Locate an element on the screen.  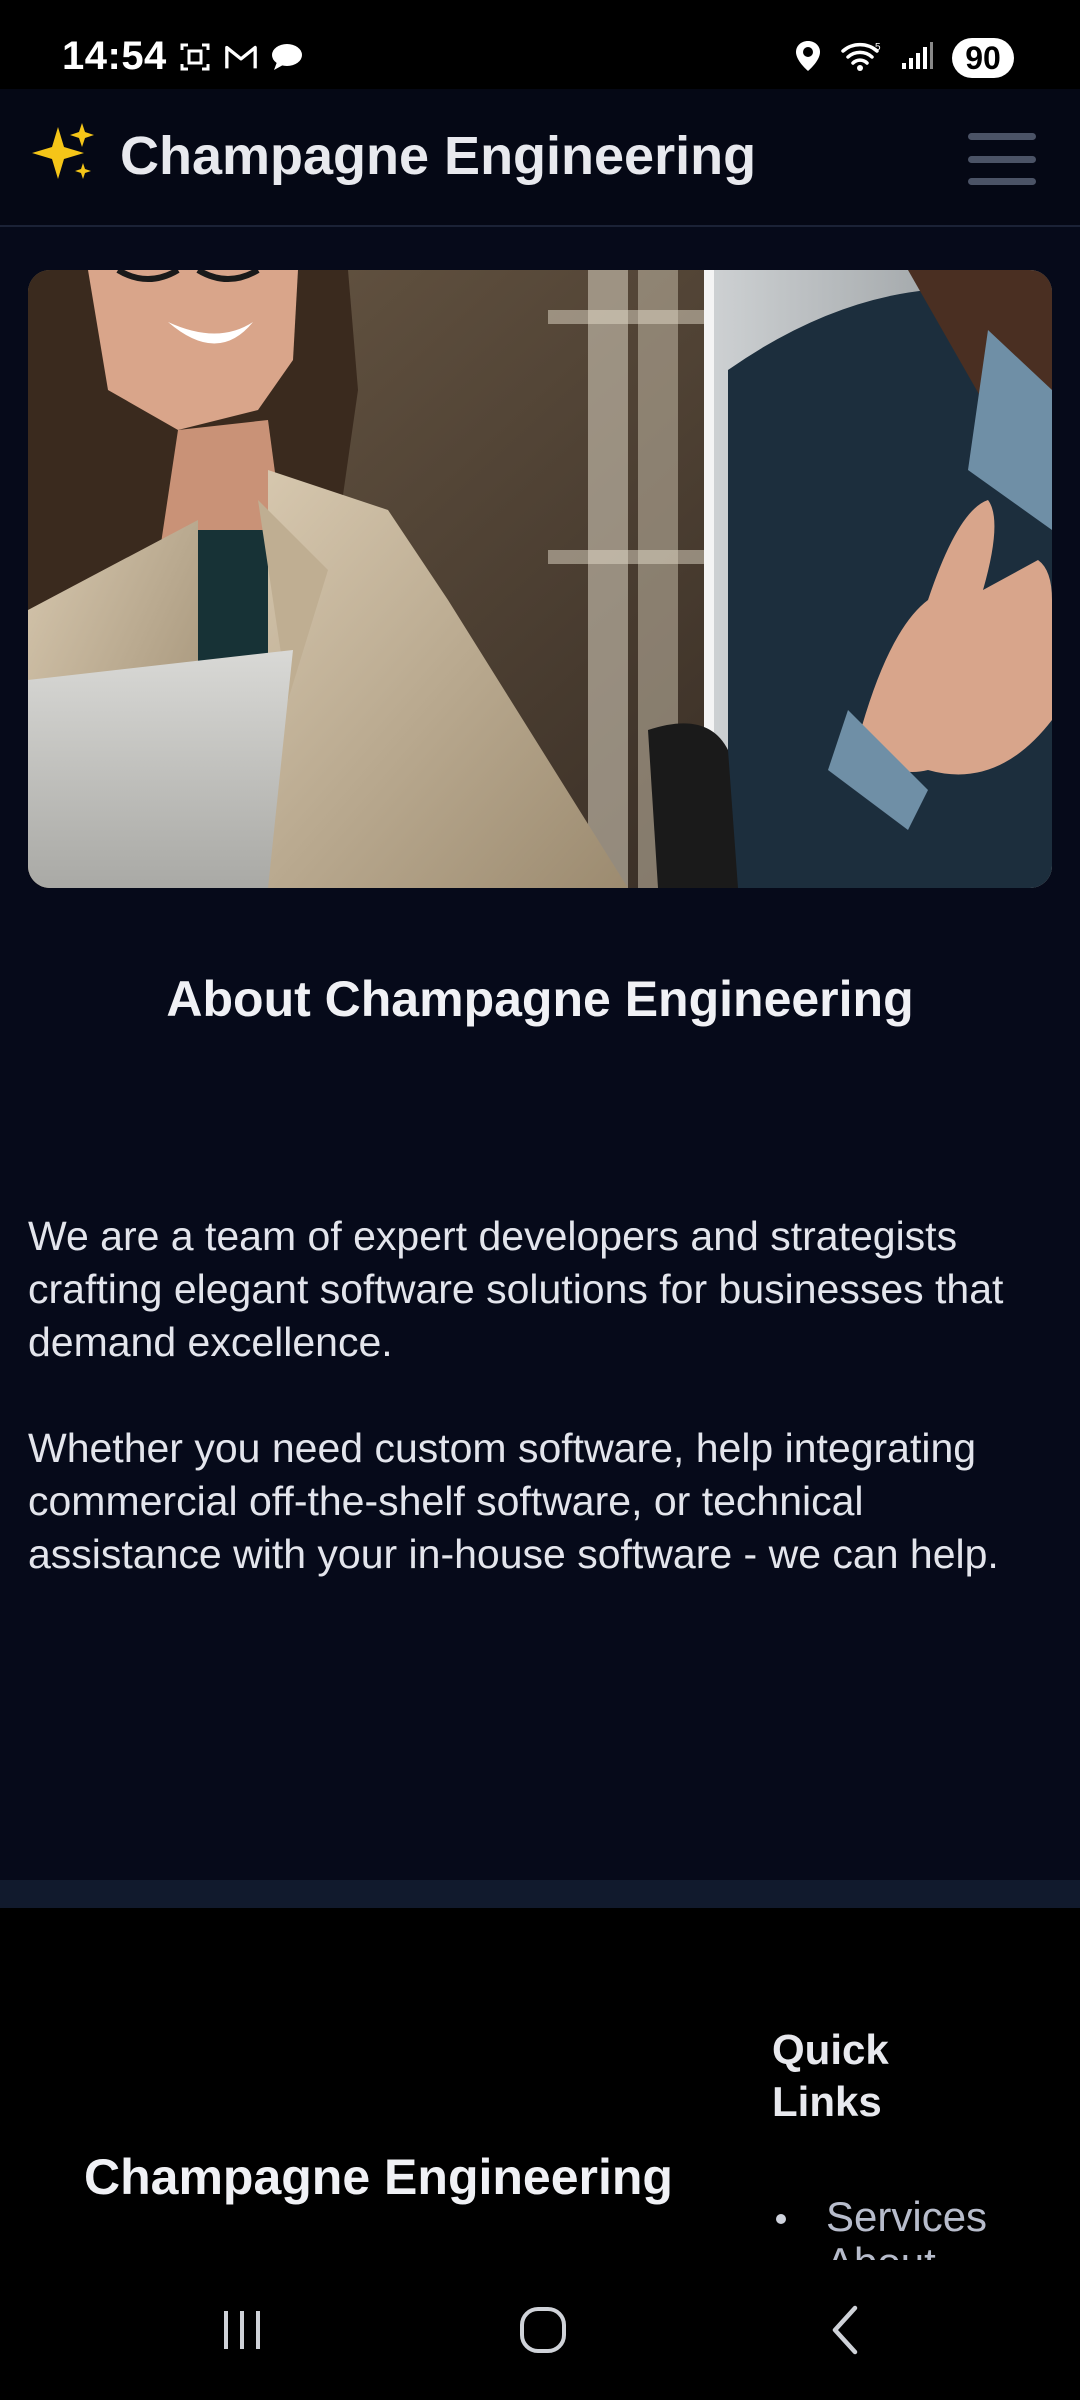
wifi-icon: 5 is located at coordinates (861, 58).